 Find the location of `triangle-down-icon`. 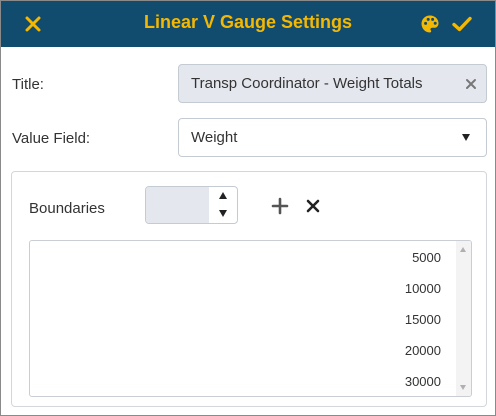

triangle-down-icon is located at coordinates (223, 213).